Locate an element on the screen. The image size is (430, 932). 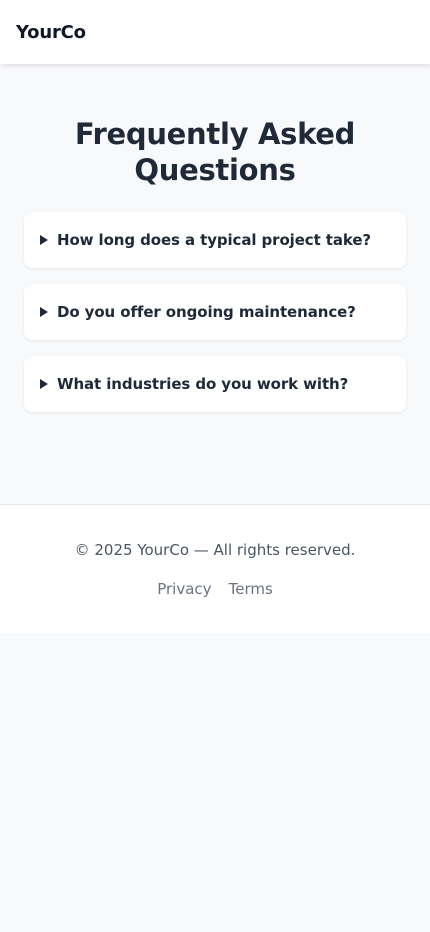
faq-item-maintenance: Do you offer ongoing maintenance? is located at coordinates (215, 312).